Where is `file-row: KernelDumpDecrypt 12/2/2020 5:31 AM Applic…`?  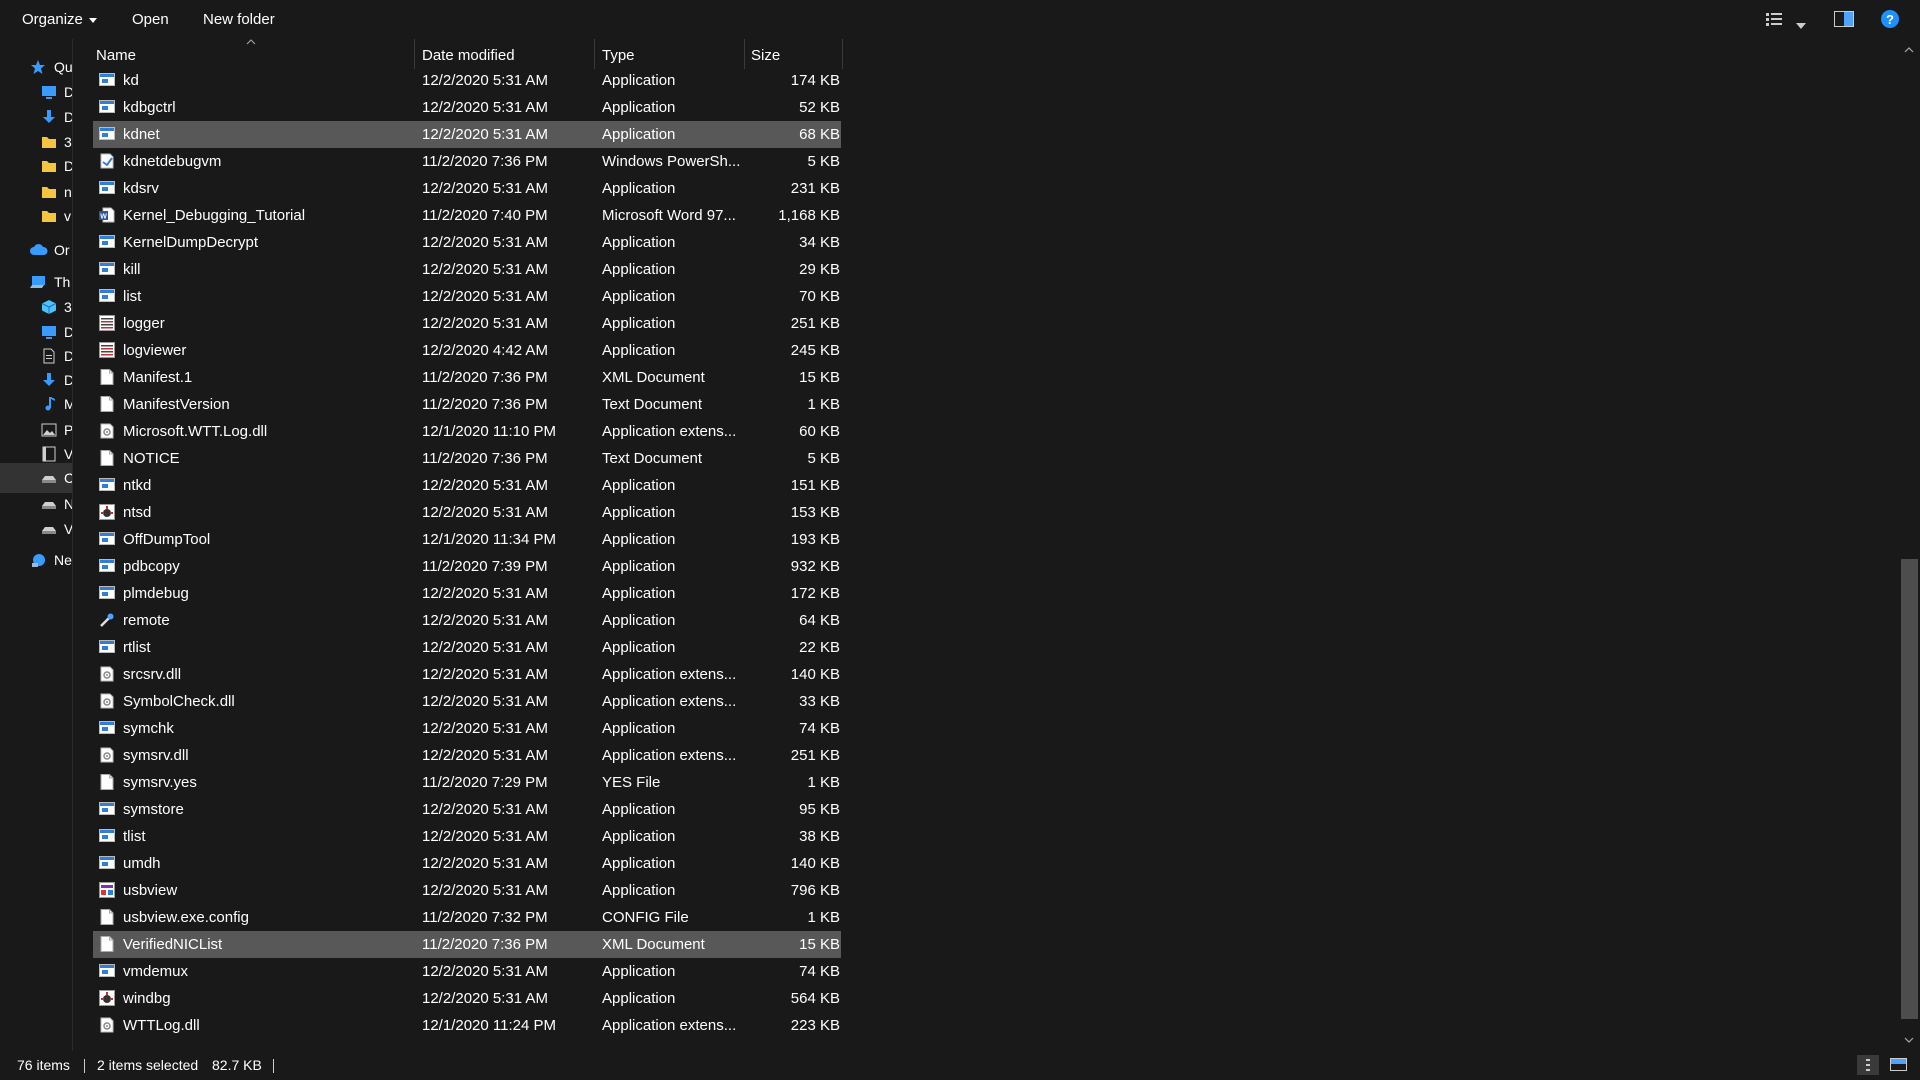
file-row: KernelDumpDecrypt 12/2/2020 5:31 AM Applic… is located at coordinates (467, 242).